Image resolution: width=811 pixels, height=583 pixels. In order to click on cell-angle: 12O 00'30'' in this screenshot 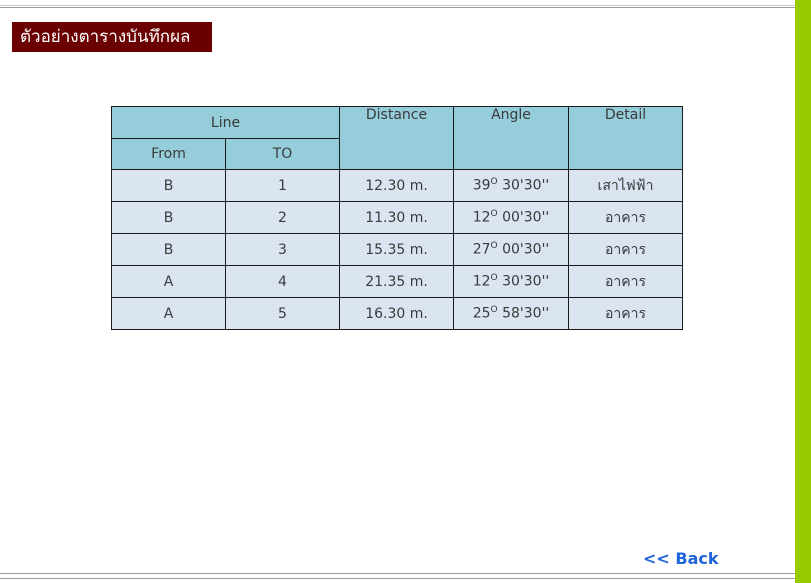, I will do `click(511, 217)`.